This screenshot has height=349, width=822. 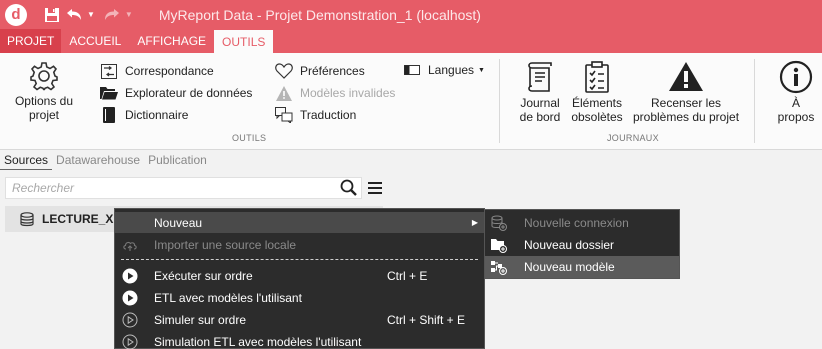 I want to click on undo-dropdown-icon: ▼, so click(x=91, y=14).